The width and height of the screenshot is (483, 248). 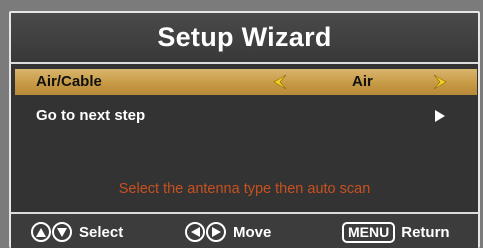 I want to click on menu-item-value: Air, so click(x=362, y=81).